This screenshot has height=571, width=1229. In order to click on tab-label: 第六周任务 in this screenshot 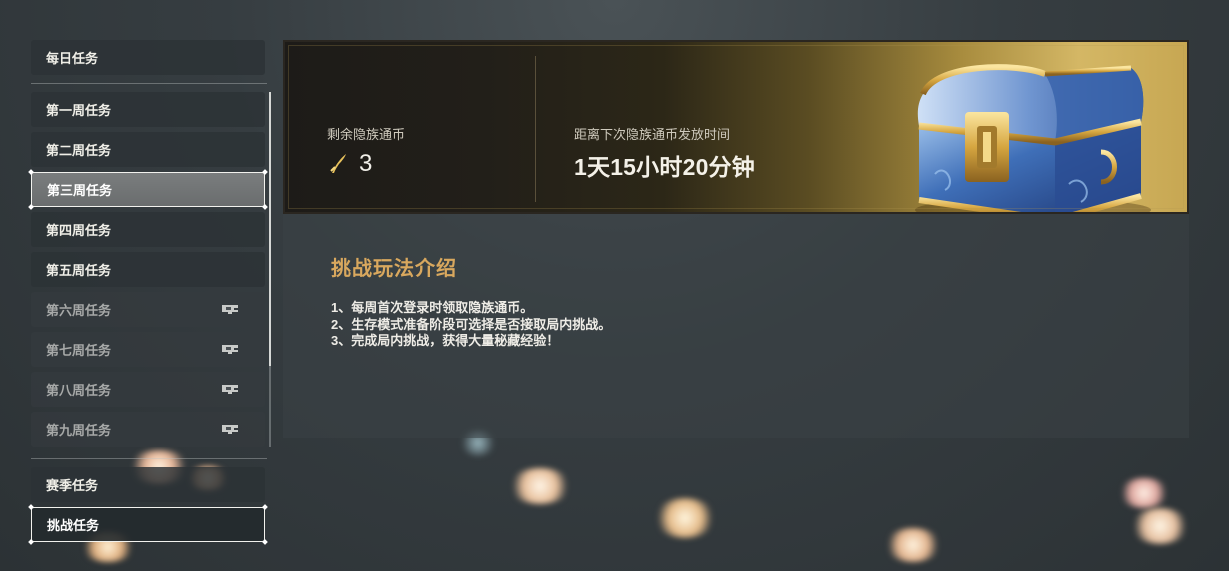, I will do `click(79, 310)`.